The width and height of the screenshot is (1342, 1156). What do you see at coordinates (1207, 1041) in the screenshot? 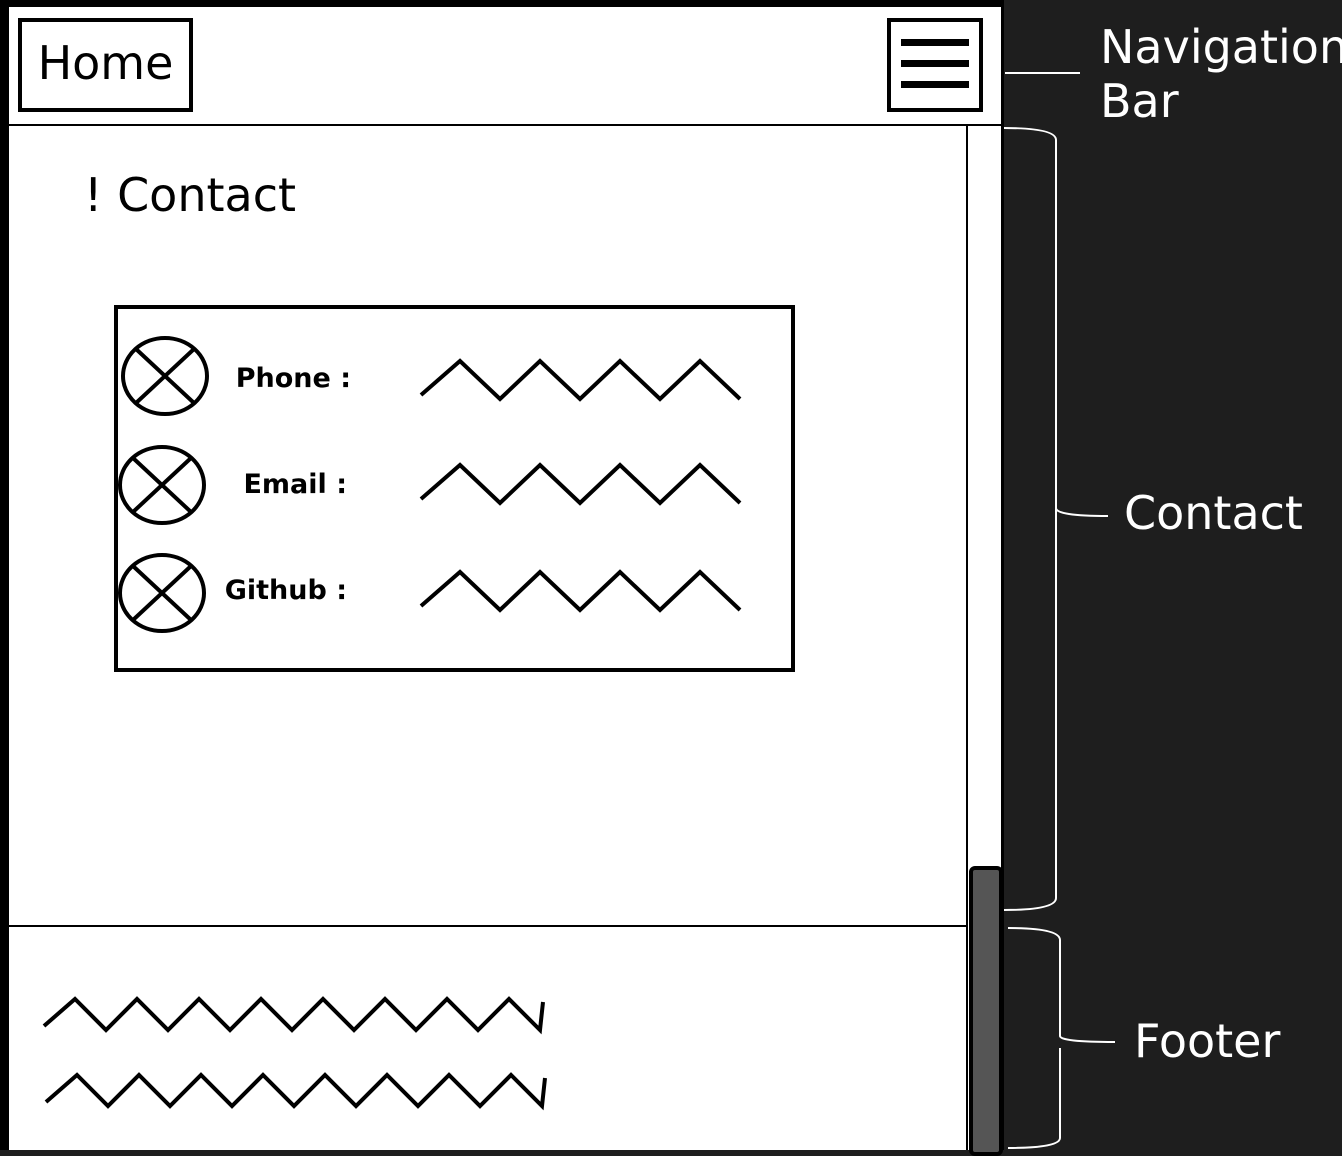
I see `footer-annotation: Footer` at bounding box center [1207, 1041].